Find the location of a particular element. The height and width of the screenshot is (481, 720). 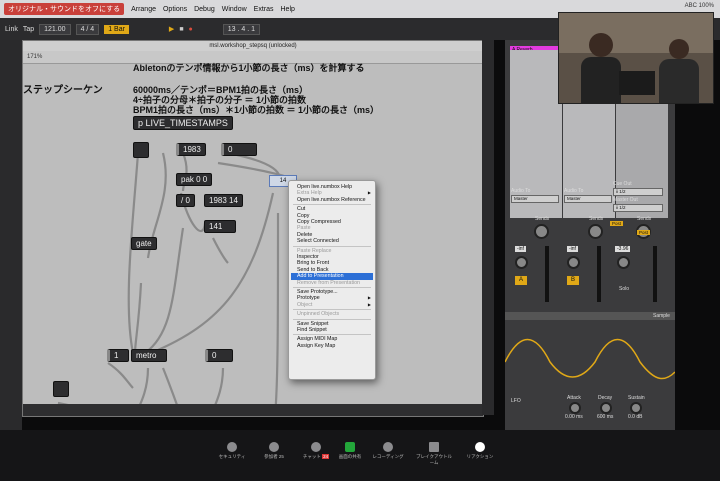

audio-to-label-a: Audio To is located at coordinates (521, 191).